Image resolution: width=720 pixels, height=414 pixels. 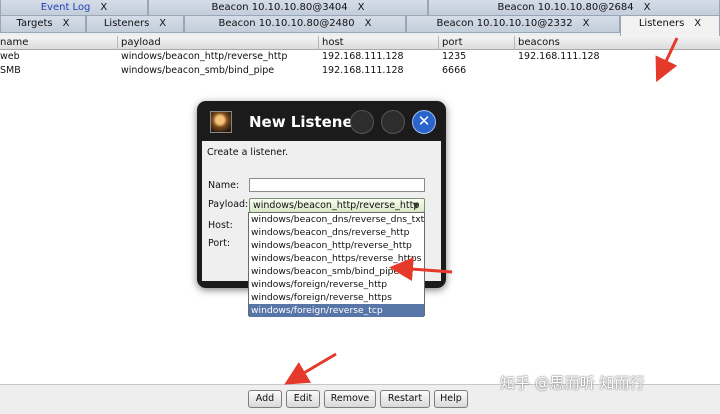 What do you see at coordinates (248, 152) in the screenshot?
I see `dialog-description: Create a listener.` at bounding box center [248, 152].